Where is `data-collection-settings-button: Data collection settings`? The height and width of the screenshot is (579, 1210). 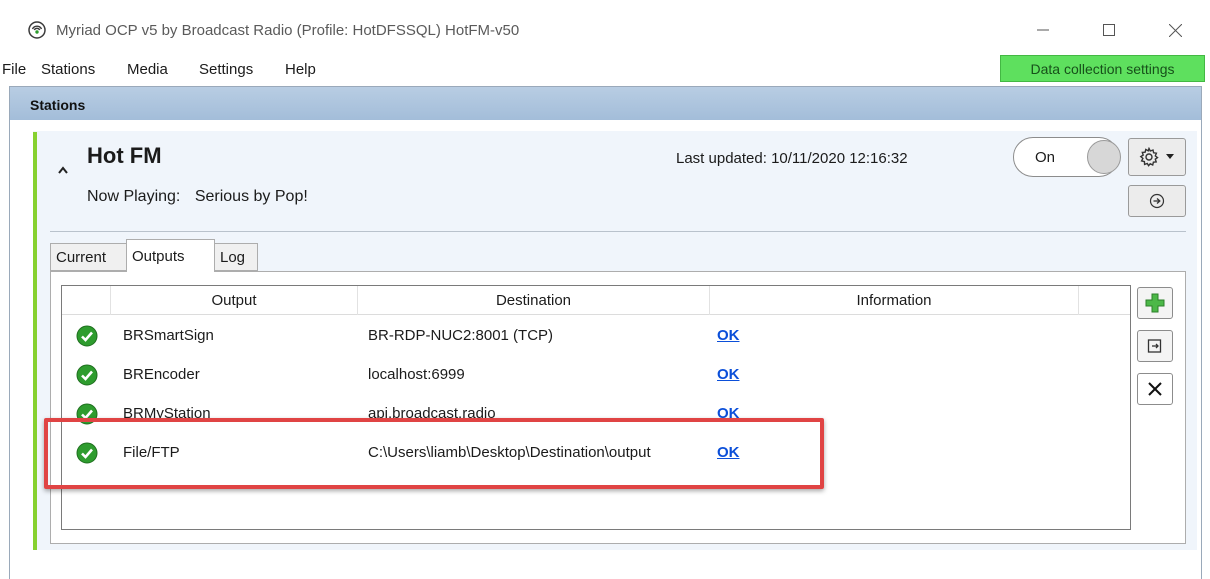 data-collection-settings-button: Data collection settings is located at coordinates (1102, 68).